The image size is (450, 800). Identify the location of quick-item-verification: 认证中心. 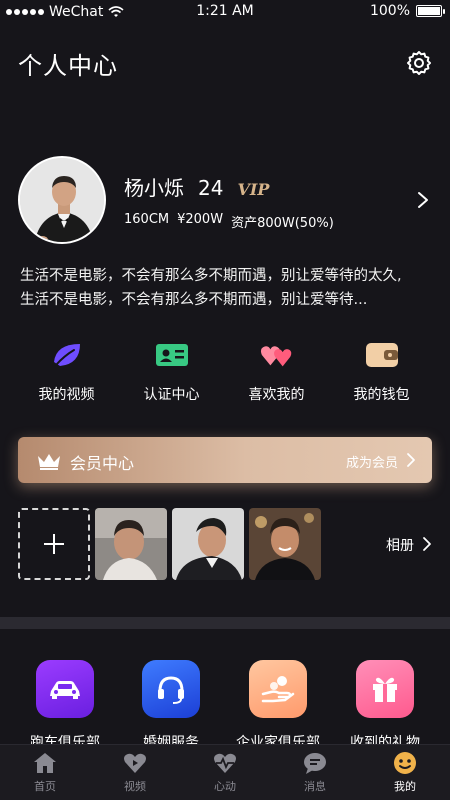
(171, 372).